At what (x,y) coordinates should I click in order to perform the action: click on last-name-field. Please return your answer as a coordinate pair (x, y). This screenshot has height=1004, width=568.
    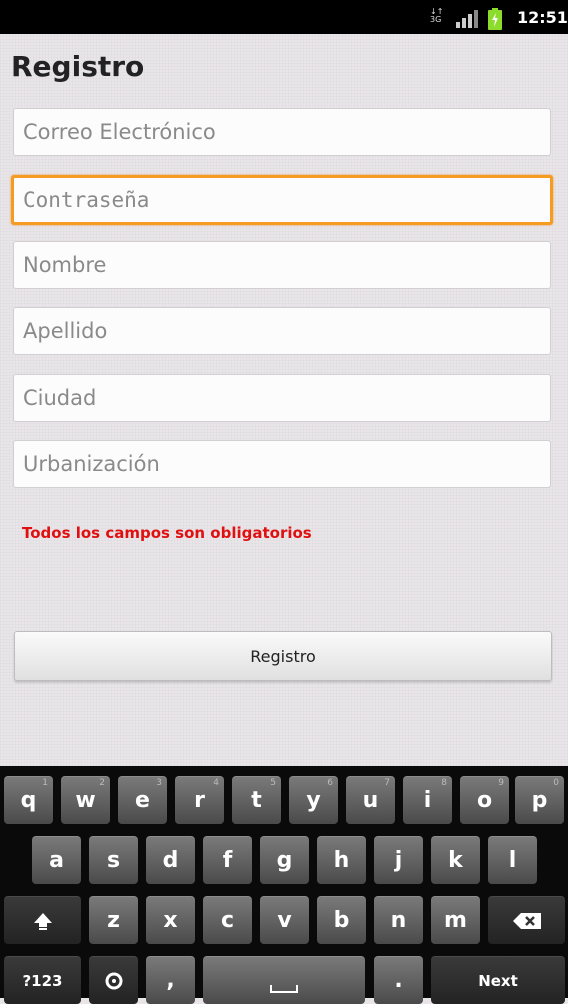
    Looking at the image, I should click on (282, 331).